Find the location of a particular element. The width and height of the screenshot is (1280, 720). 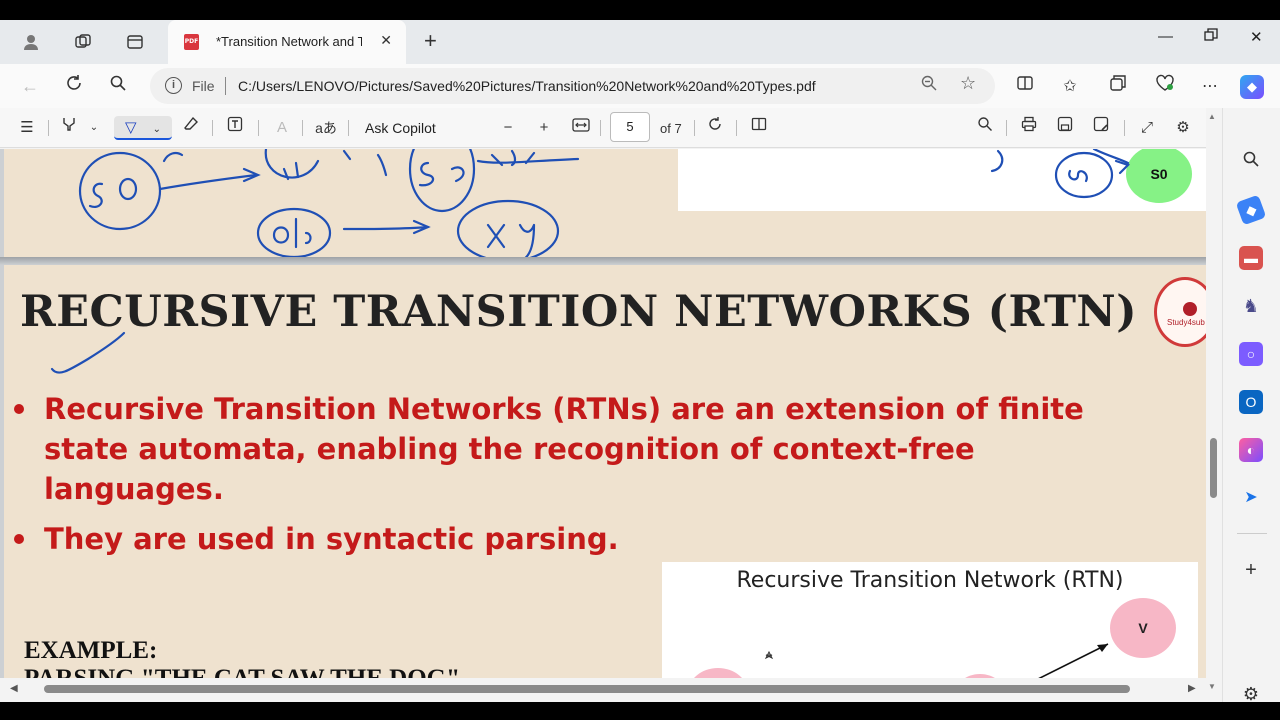

read-aloud-icon: A is located at coordinates (282, 128).